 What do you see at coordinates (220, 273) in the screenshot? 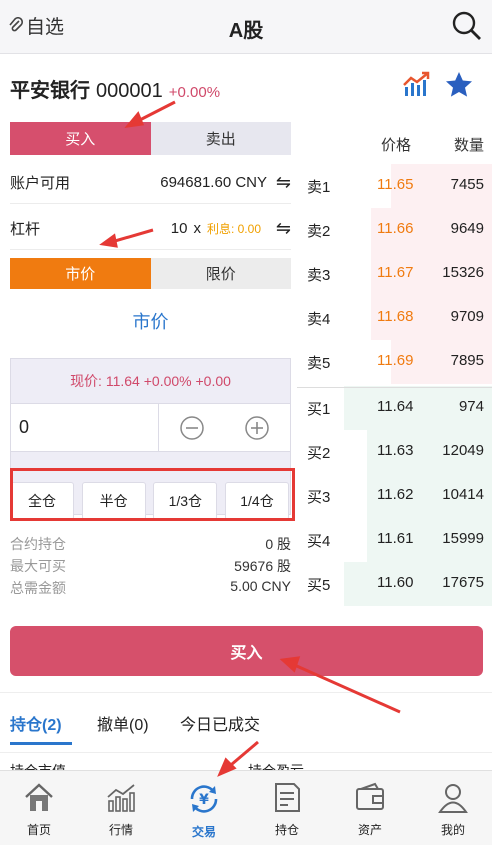
I see `tab-limit: 限价` at bounding box center [220, 273].